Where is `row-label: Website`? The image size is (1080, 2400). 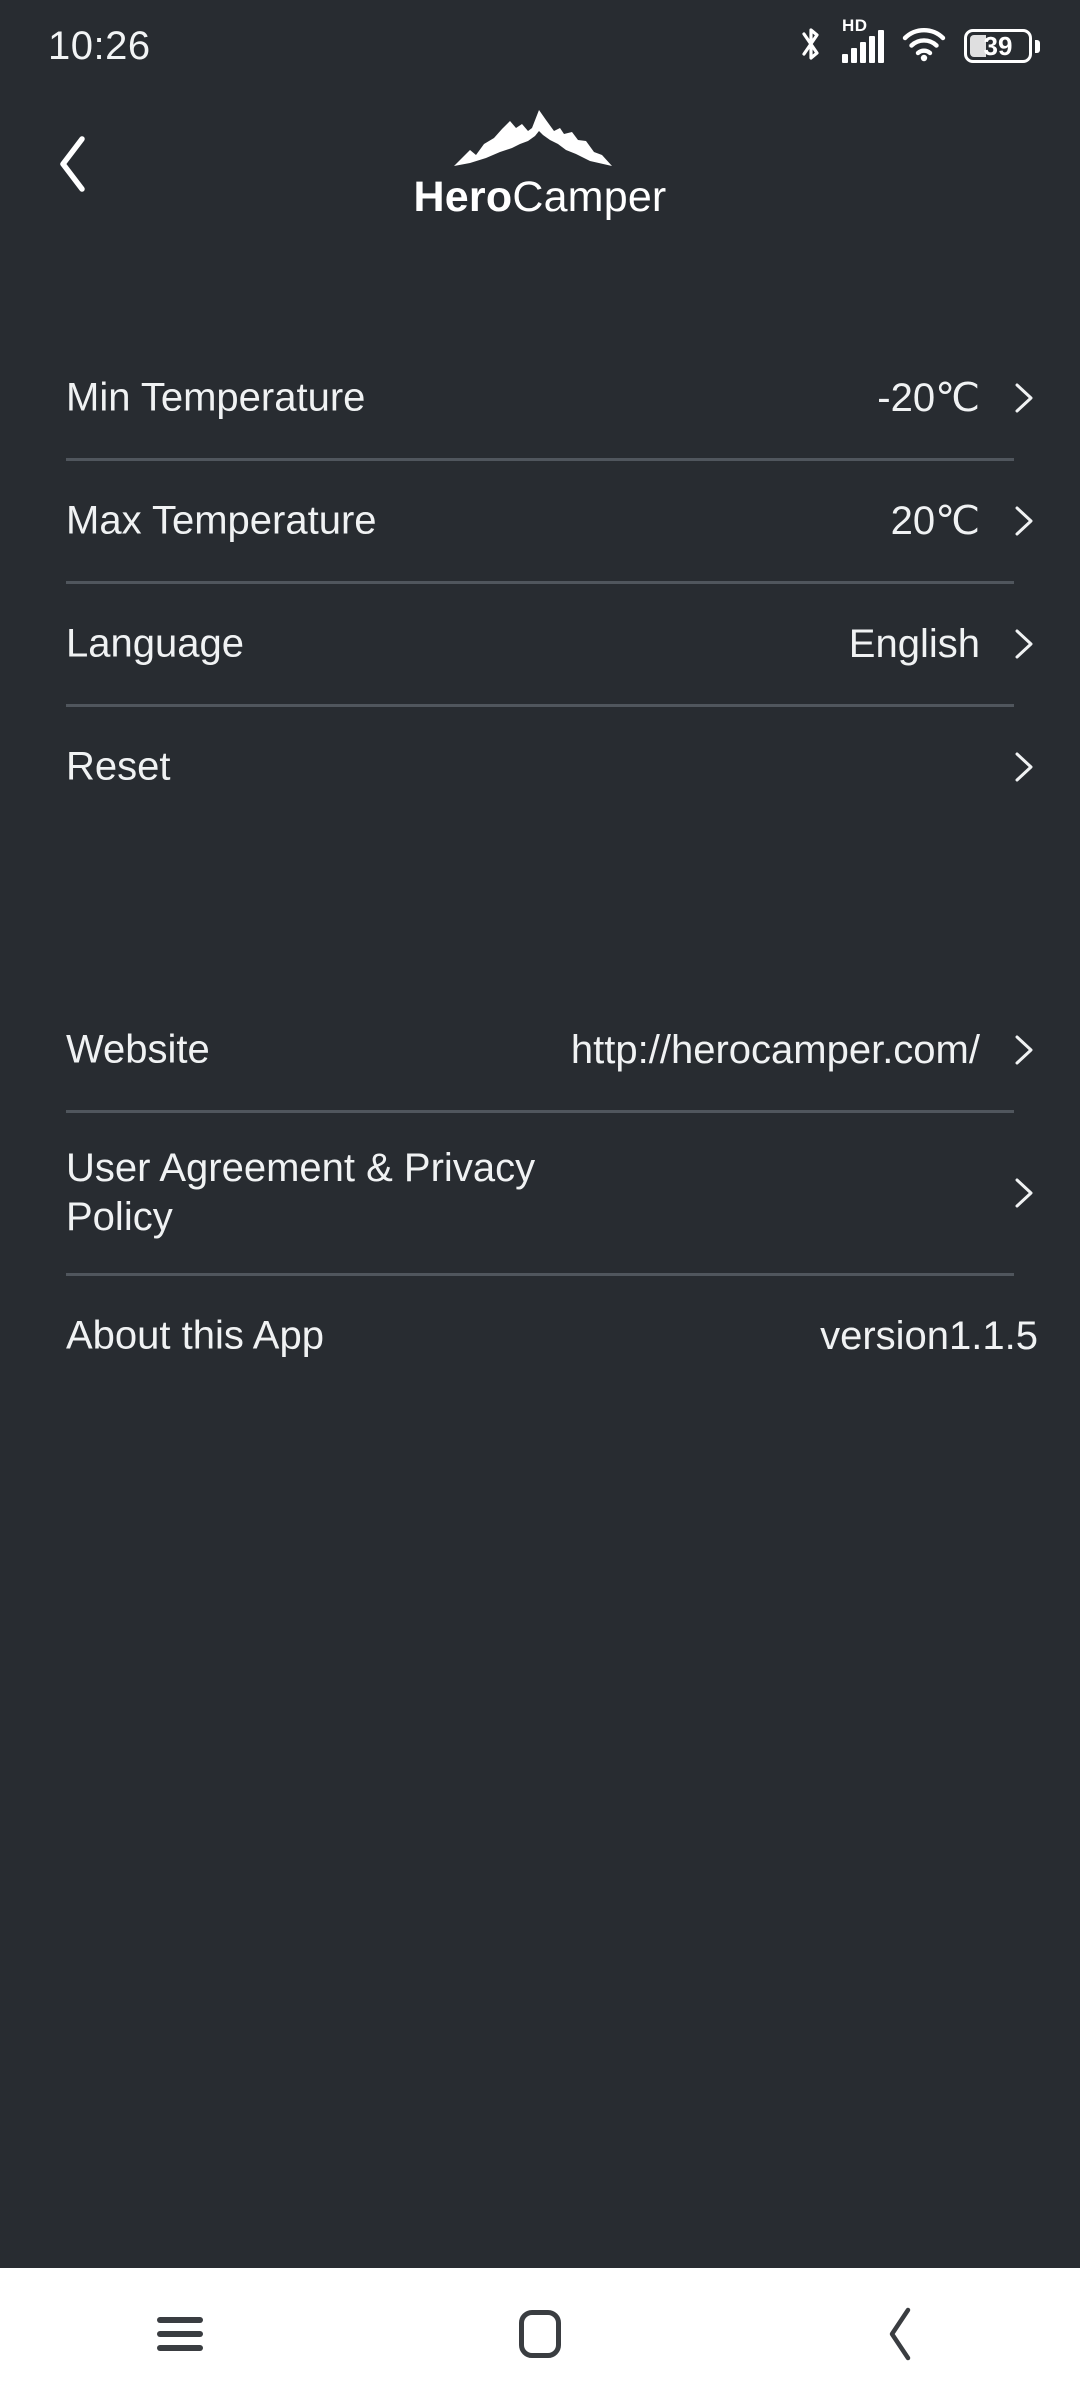 row-label: Website is located at coordinates (138, 1049).